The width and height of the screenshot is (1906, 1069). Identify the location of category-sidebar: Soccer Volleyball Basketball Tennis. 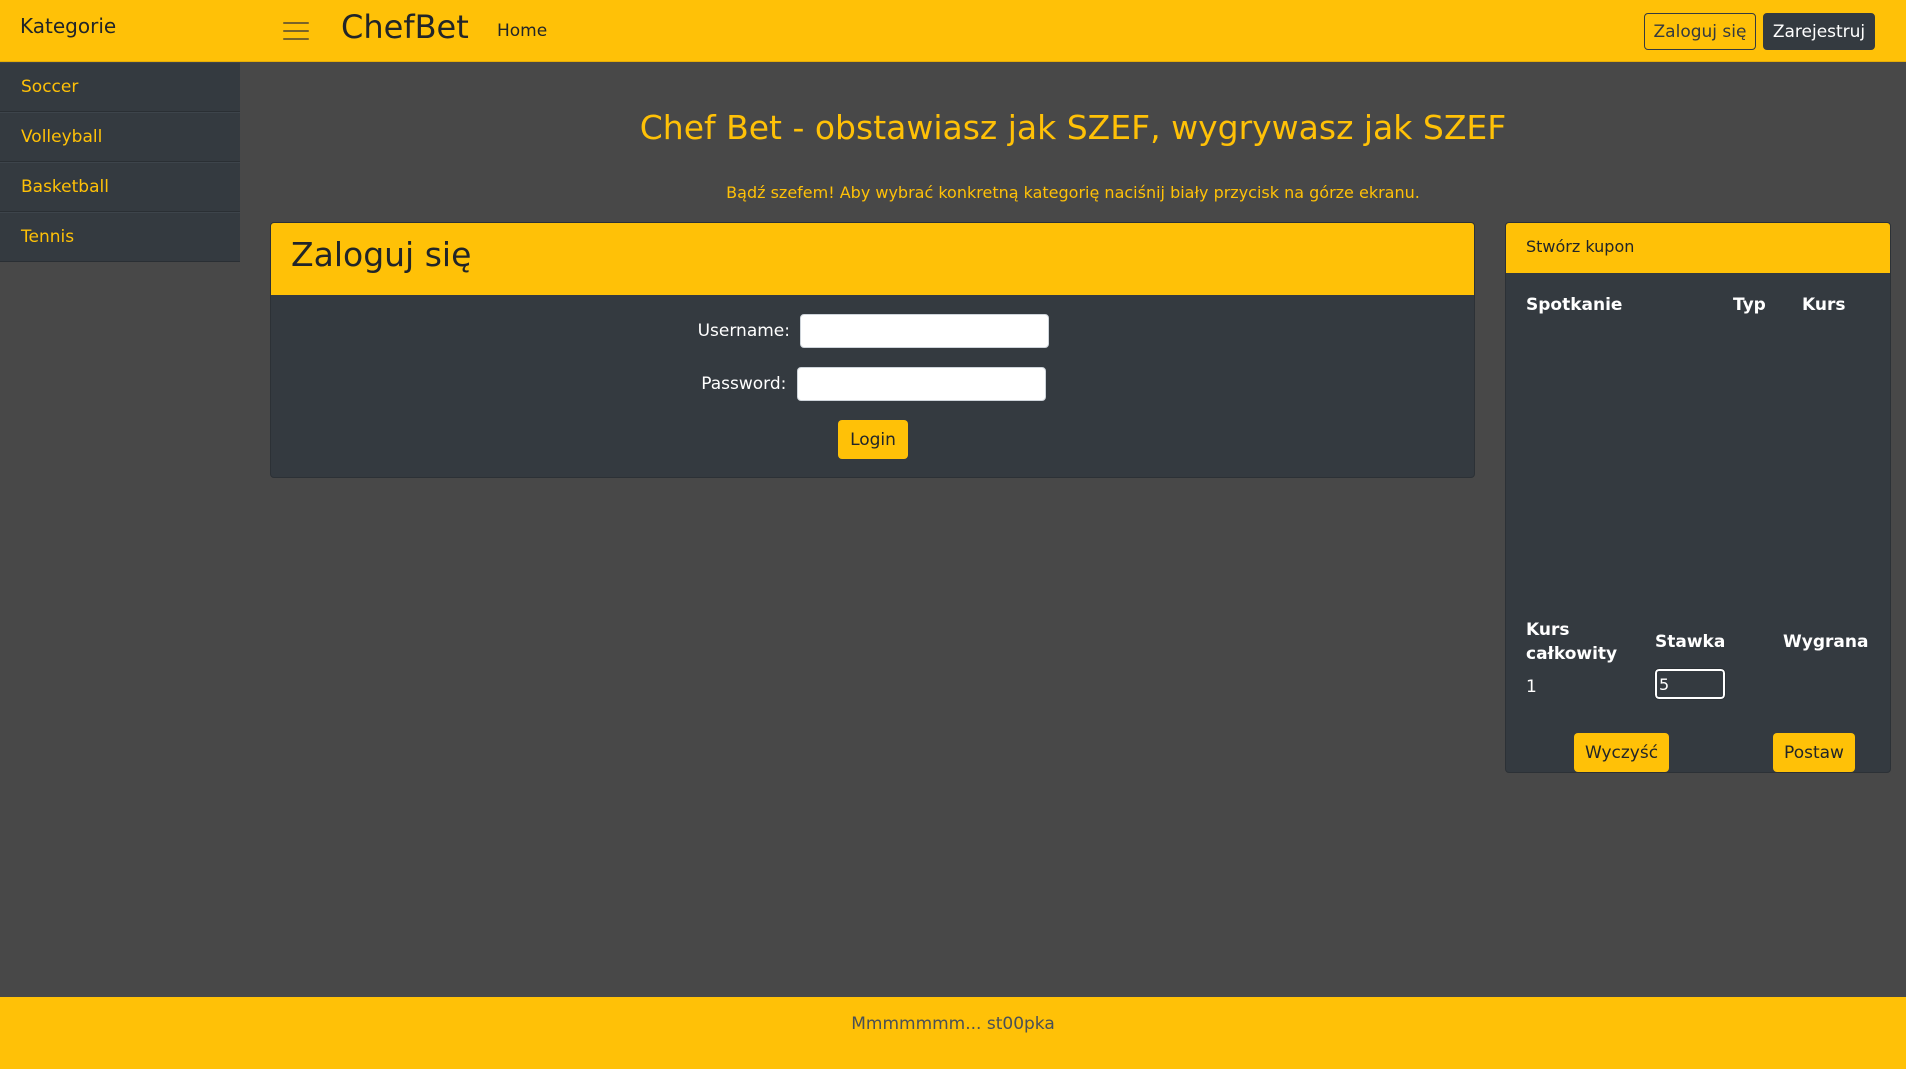
(120, 162).